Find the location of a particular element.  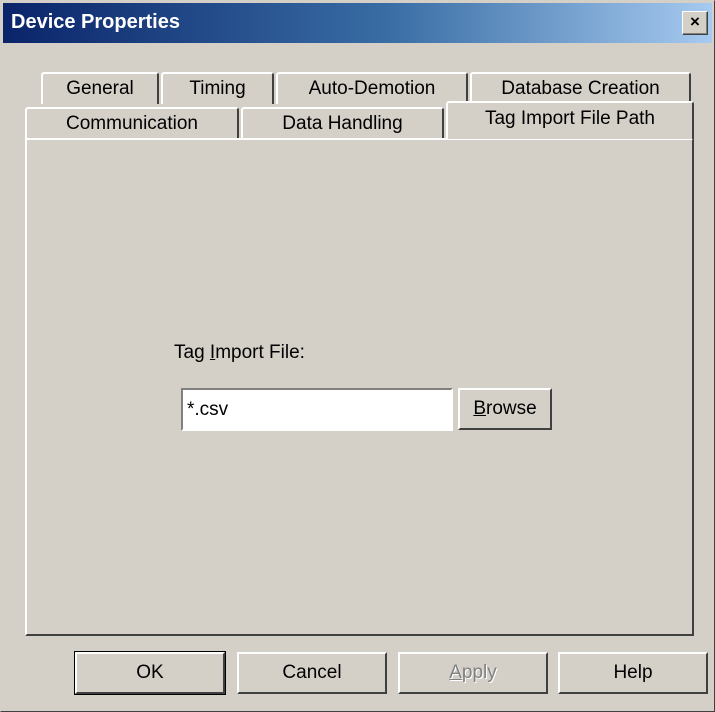

tab-label: Timing is located at coordinates (217, 88).